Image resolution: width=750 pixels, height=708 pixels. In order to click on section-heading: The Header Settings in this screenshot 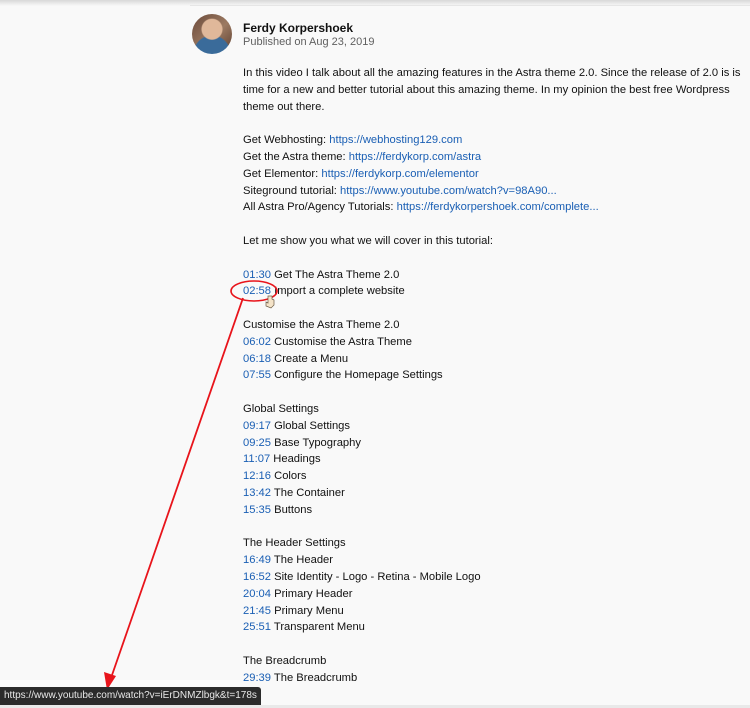, I will do `click(294, 543)`.